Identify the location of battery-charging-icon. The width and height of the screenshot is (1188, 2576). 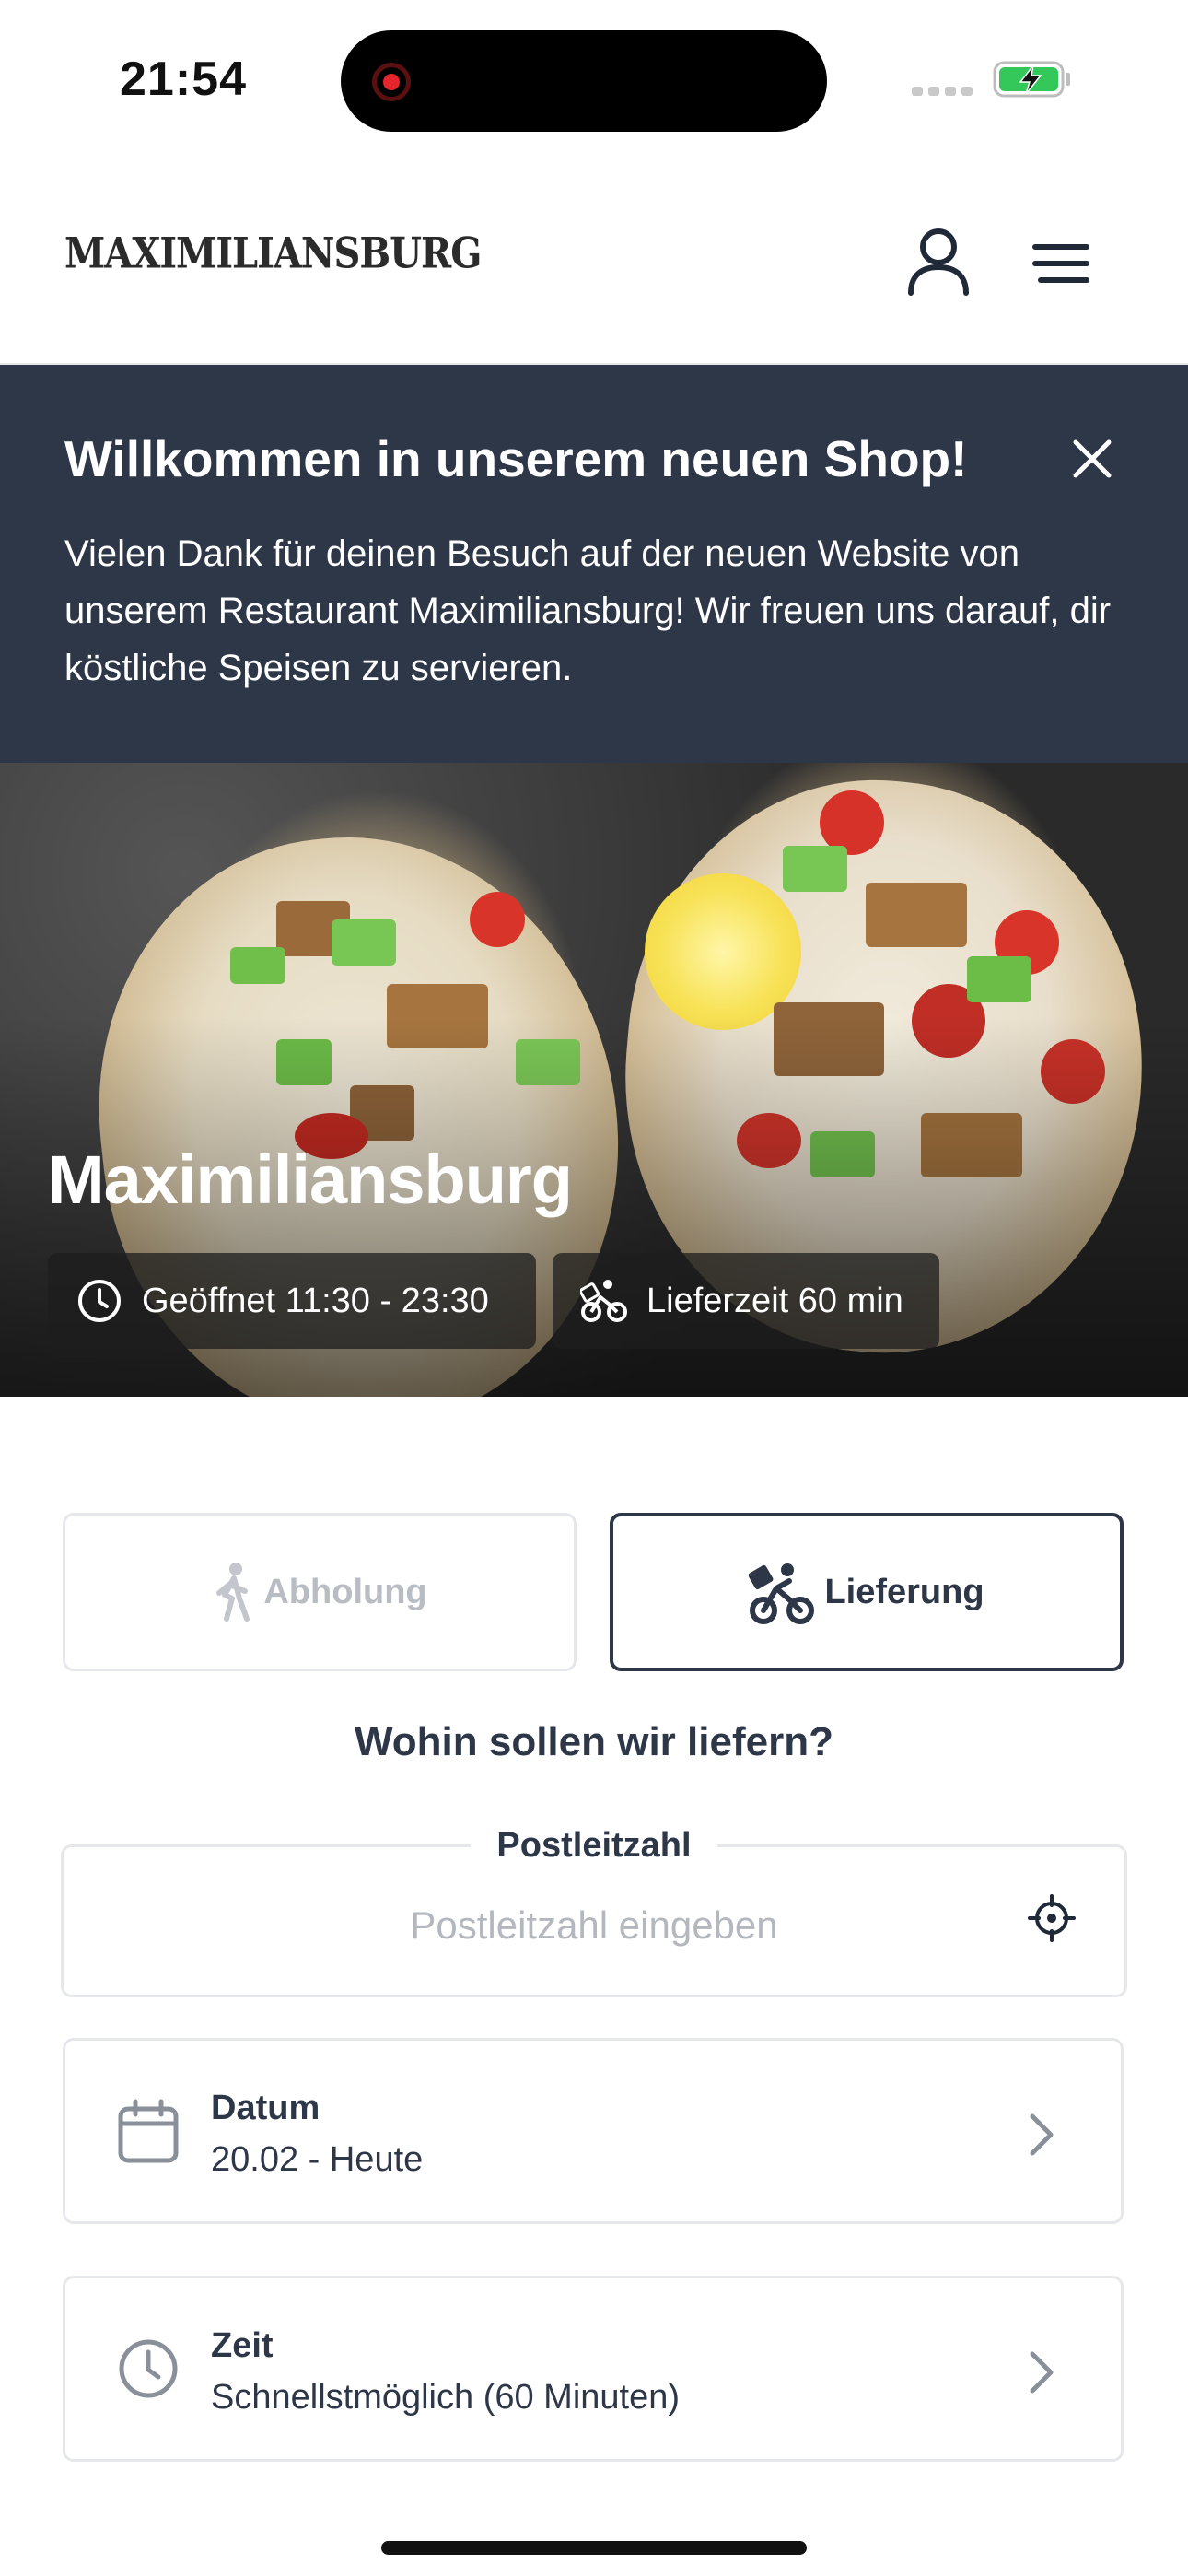
(1031, 79).